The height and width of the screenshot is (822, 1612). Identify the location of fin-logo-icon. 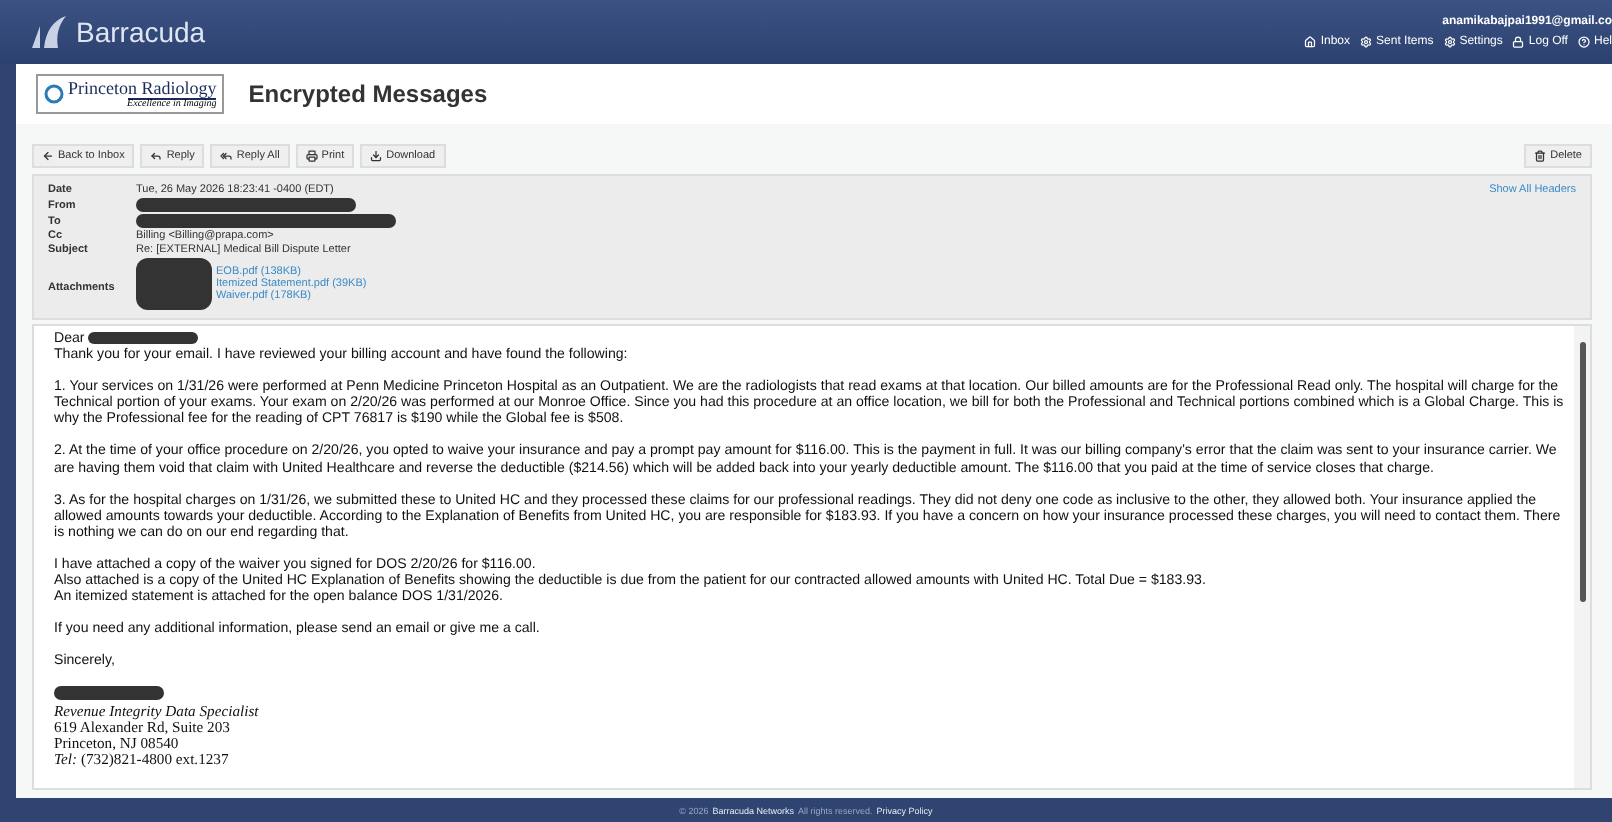
(48, 32).